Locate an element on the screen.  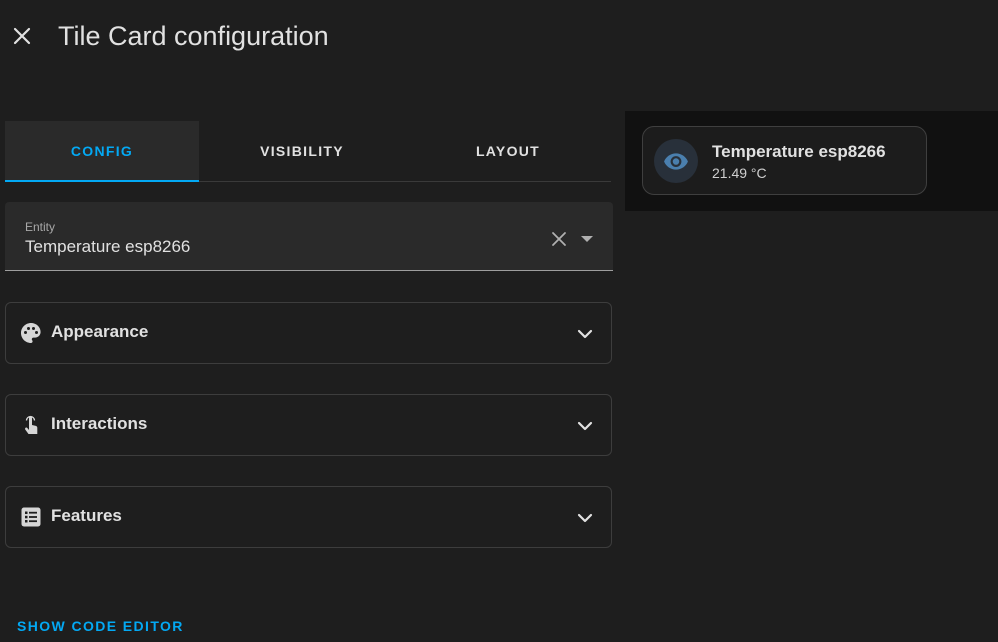
caret-down-icon is located at coordinates (587, 239).